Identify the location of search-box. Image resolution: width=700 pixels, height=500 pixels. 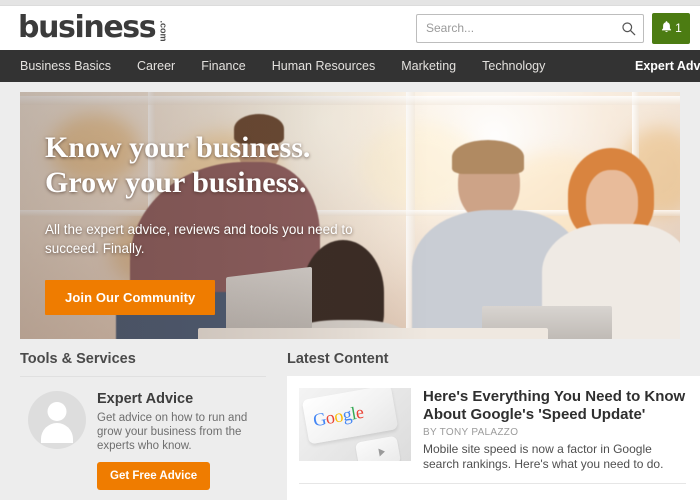
(530, 28).